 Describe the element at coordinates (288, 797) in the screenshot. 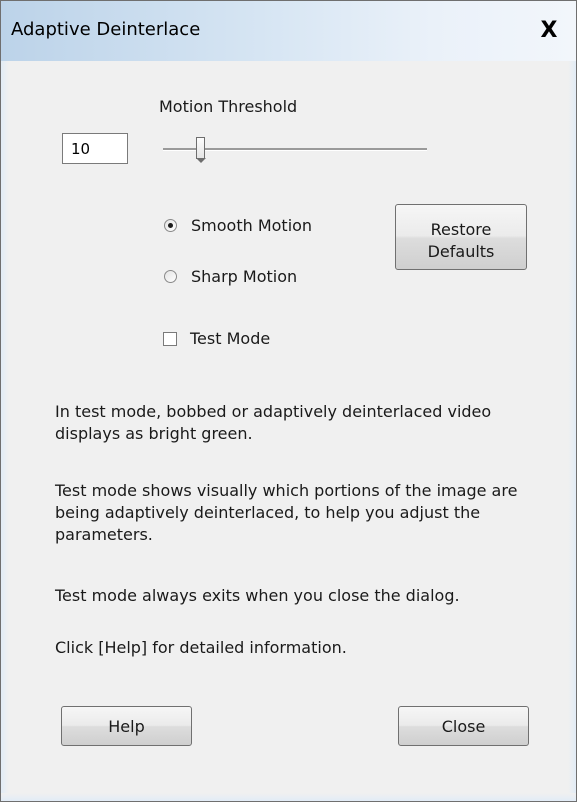

I see `window-frame-bottom` at that location.